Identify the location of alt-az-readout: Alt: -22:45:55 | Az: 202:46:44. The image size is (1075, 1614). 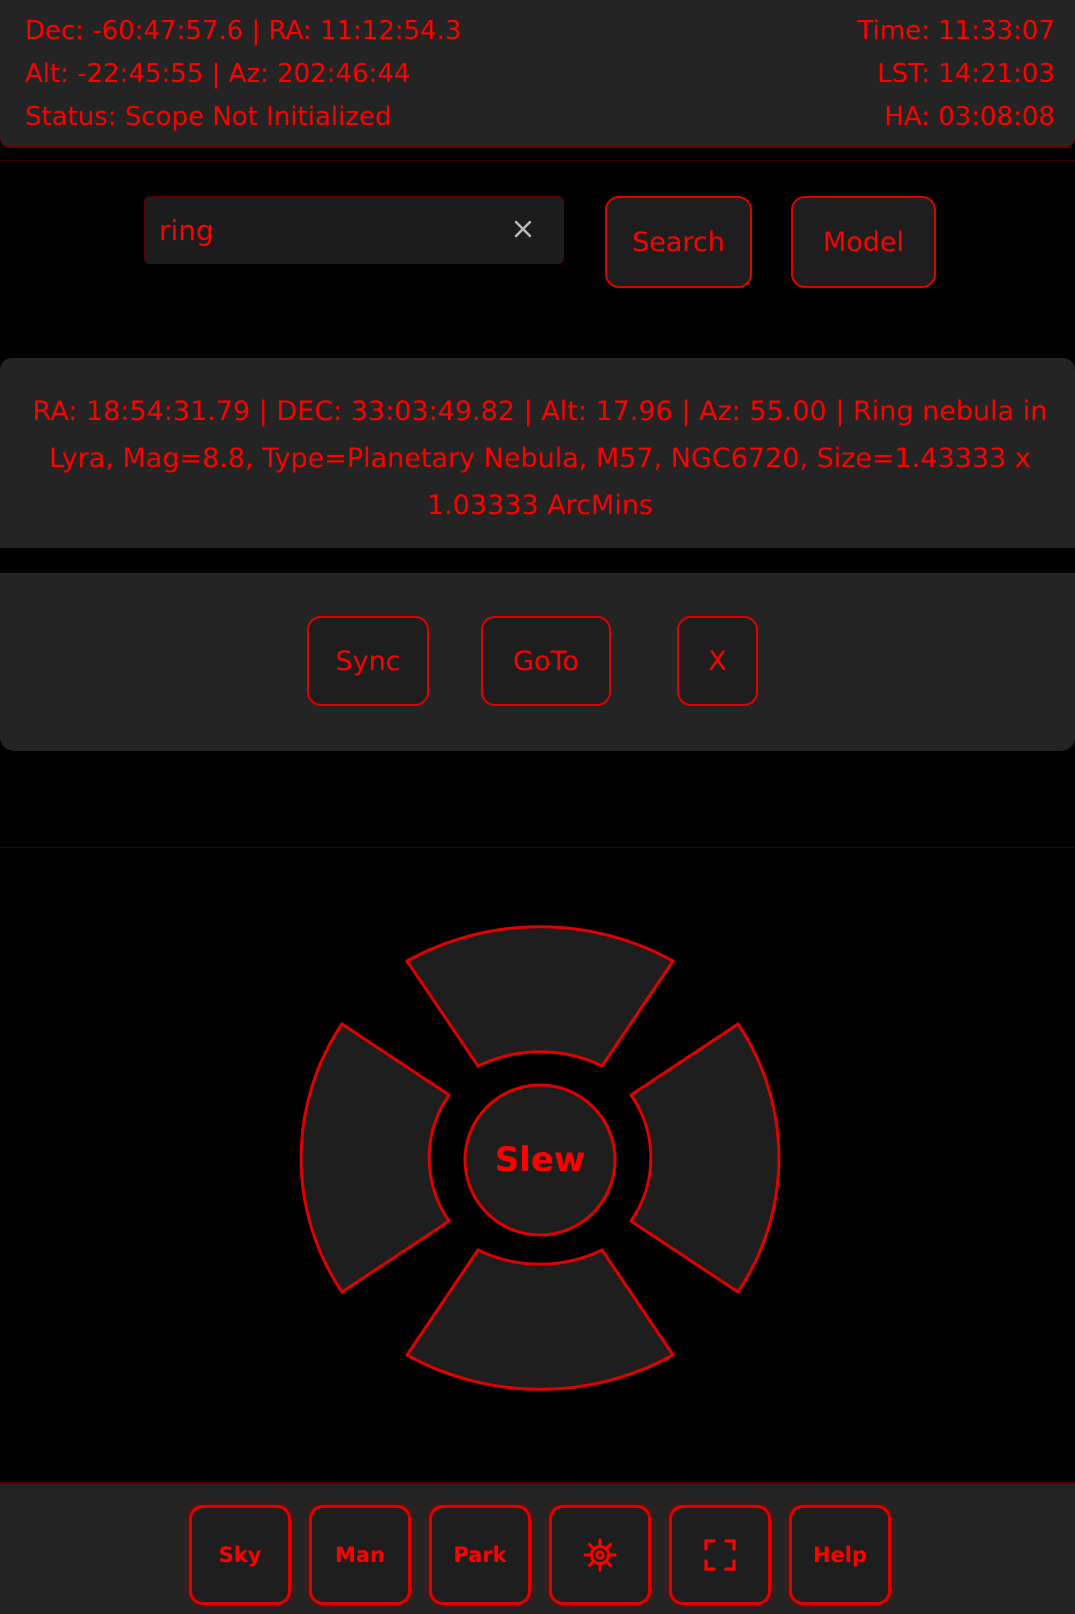
(218, 74).